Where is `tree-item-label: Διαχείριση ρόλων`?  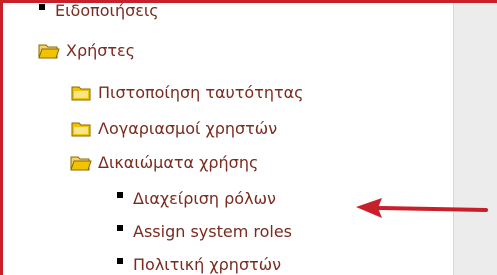 tree-item-label: Διαχείριση ρόλων is located at coordinates (204, 198).